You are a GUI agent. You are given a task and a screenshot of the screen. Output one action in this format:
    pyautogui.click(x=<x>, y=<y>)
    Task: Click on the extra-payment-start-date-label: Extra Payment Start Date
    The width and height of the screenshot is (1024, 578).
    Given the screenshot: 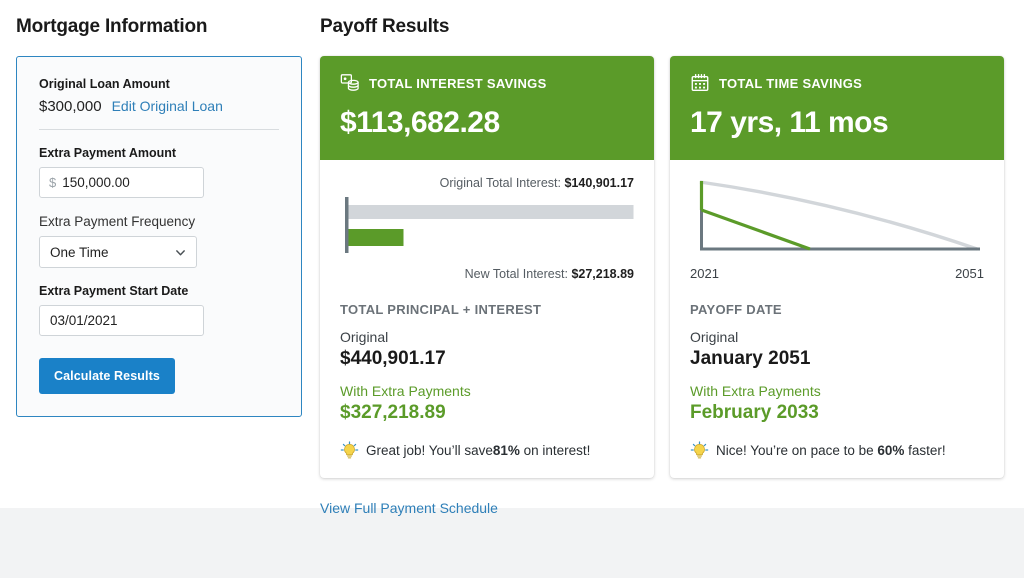 What is the action you would take?
    pyautogui.click(x=114, y=291)
    